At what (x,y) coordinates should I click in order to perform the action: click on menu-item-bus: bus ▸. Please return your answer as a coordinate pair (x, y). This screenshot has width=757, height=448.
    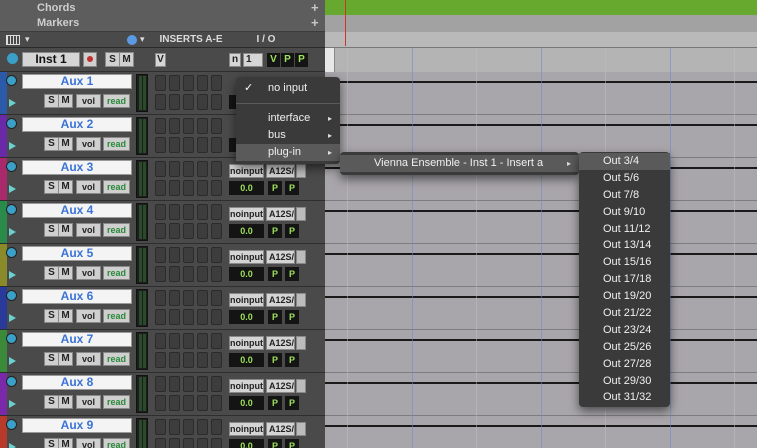
    Looking at the image, I should click on (288, 135).